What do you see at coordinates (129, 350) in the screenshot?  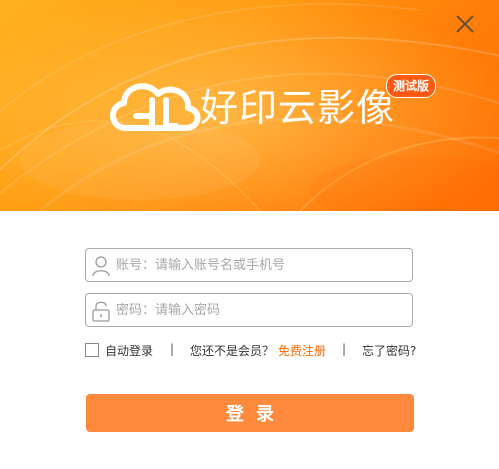 I see `auto-login-label: 自动登录` at bounding box center [129, 350].